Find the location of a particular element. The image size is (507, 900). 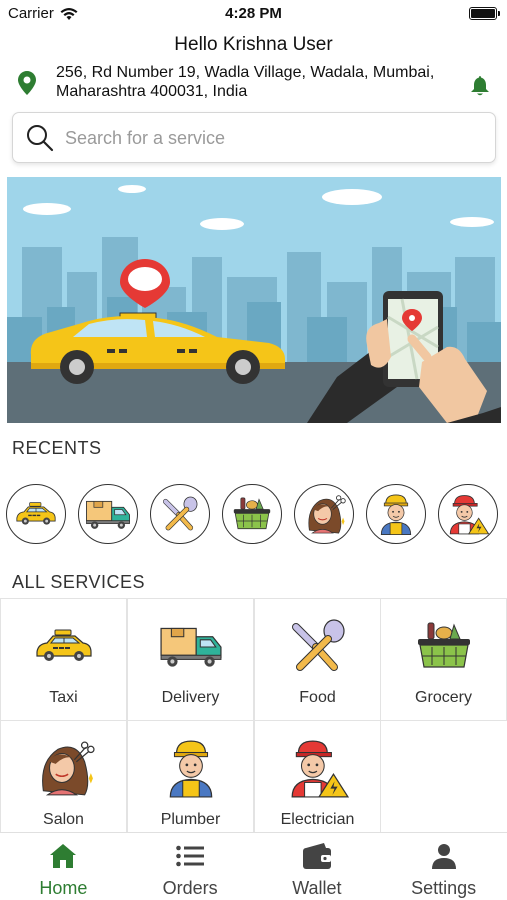

tab-settings: Settings is located at coordinates (443, 866).